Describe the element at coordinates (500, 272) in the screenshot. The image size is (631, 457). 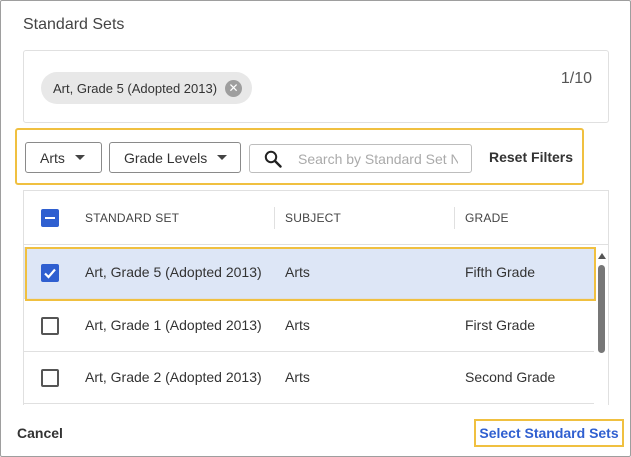
I see `cell-grade: Fifth Grade` at that location.